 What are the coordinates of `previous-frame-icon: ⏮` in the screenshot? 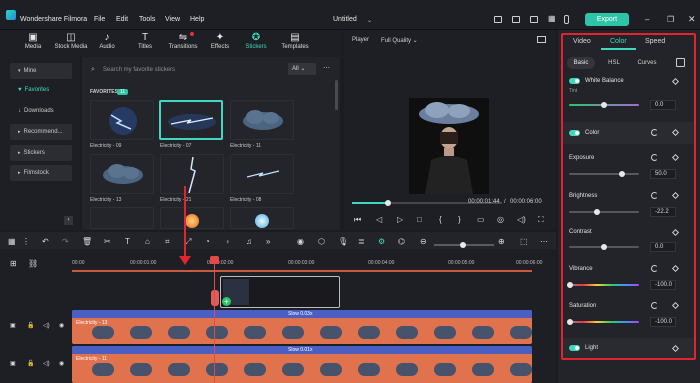 It's located at (357, 220).